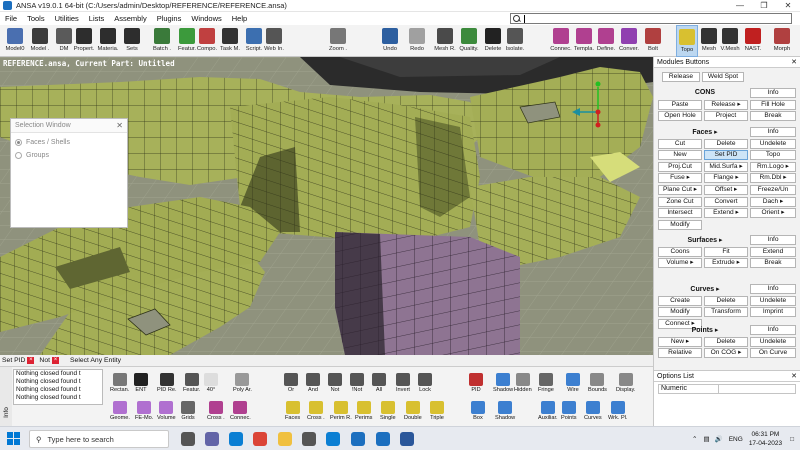  Describe the element at coordinates (727, 389) in the screenshot. I see `options-row: Numeric` at that location.